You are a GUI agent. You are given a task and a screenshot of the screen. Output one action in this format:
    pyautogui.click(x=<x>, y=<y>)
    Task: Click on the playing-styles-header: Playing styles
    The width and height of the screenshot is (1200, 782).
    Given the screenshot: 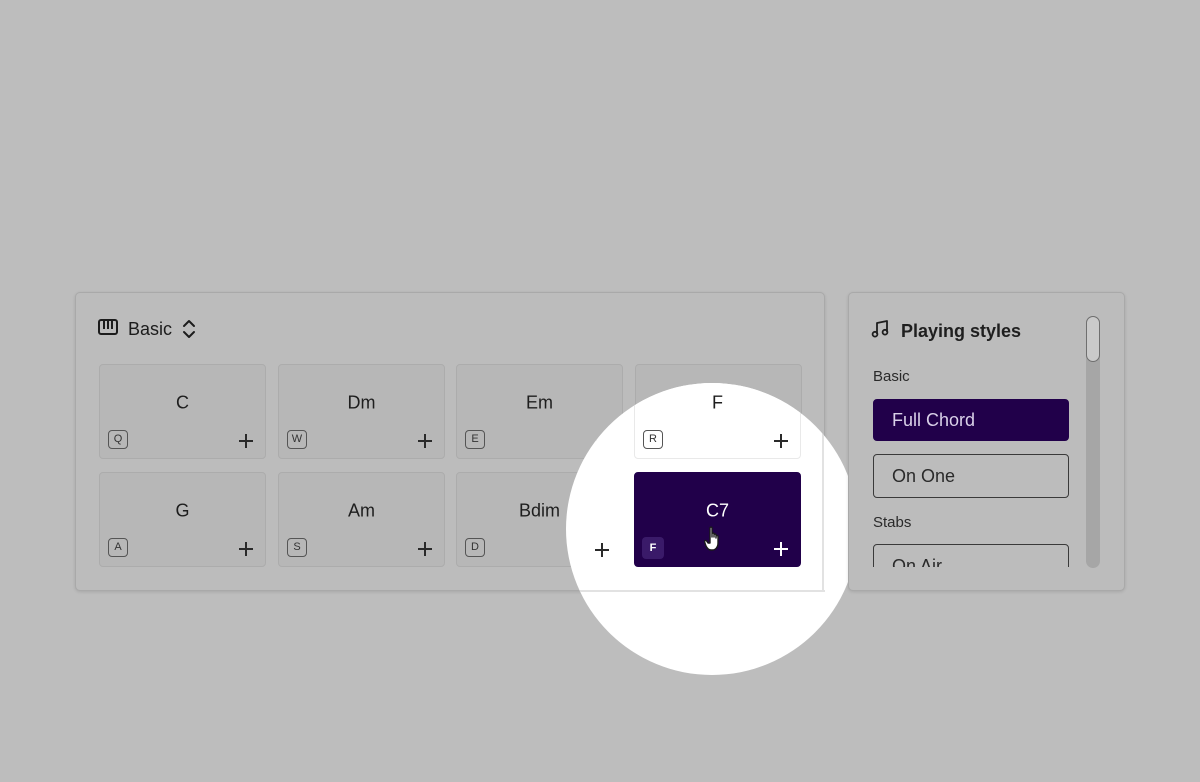 What is the action you would take?
    pyautogui.click(x=946, y=331)
    